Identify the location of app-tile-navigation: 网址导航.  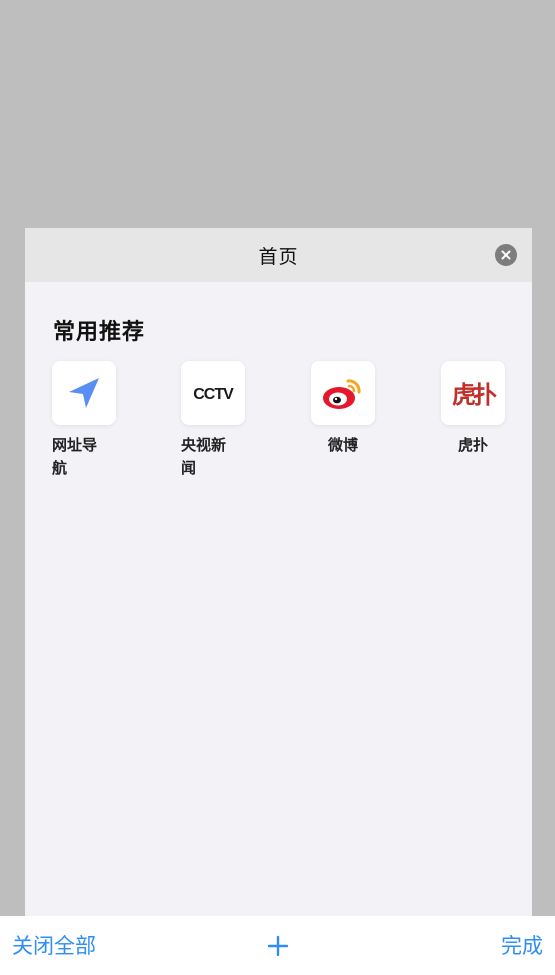
(84, 420).